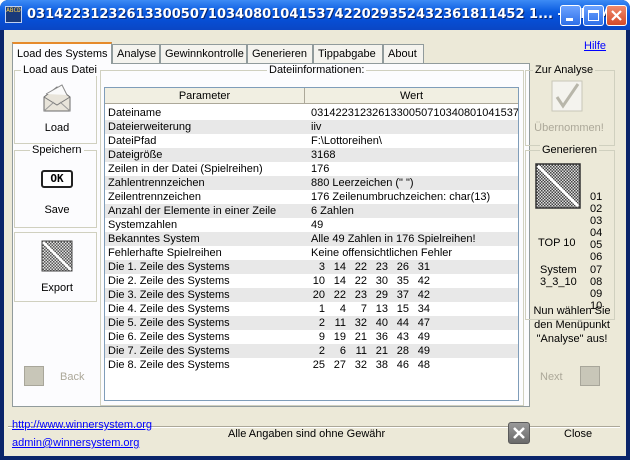 The width and height of the screenshot is (630, 460). I want to click on system-number: 2, so click(321, 323).